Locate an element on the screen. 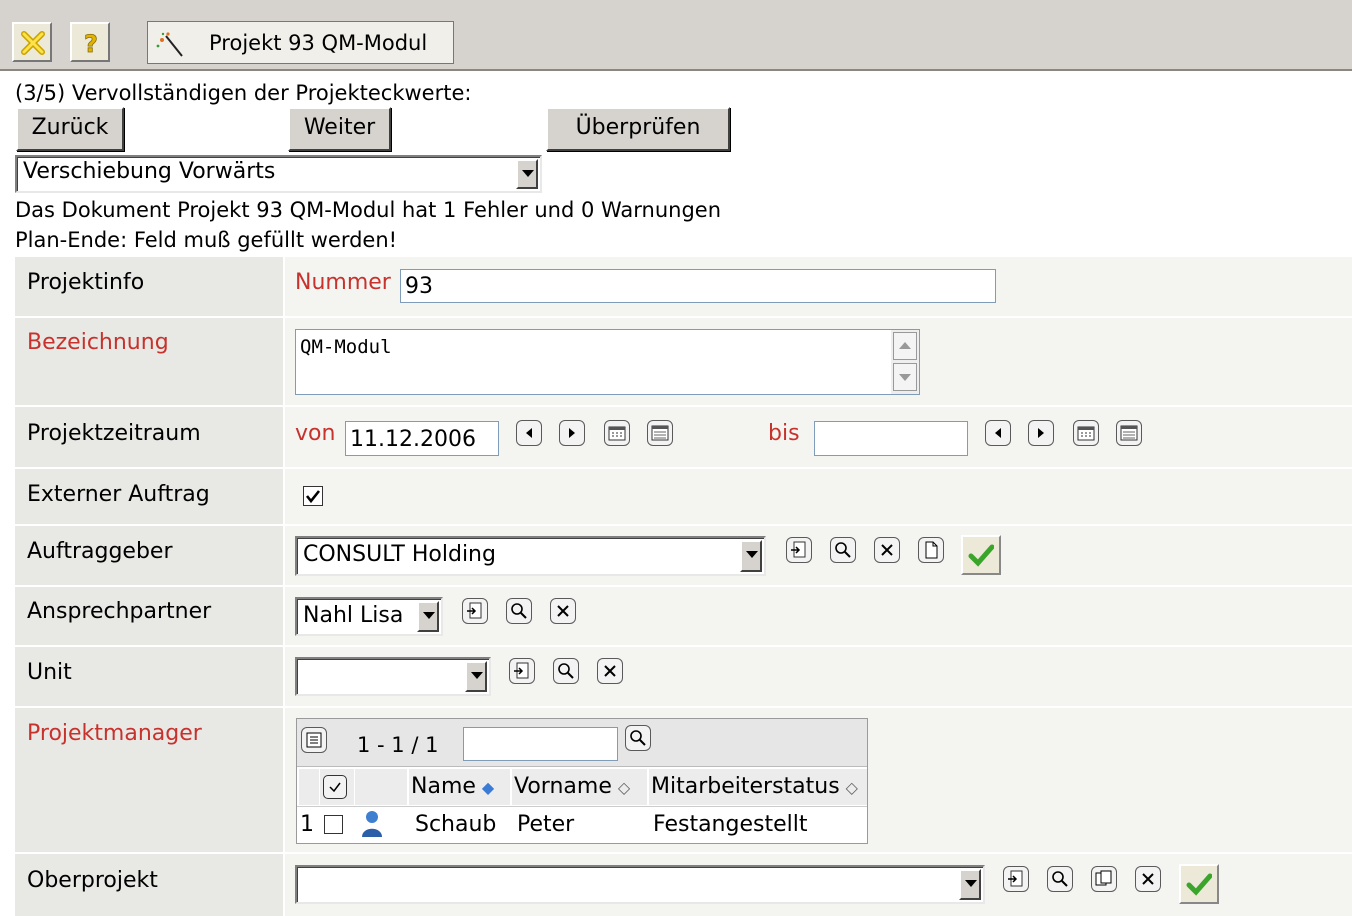  project-tab-label: Projekt 93 QM-Modul is located at coordinates (318, 43).